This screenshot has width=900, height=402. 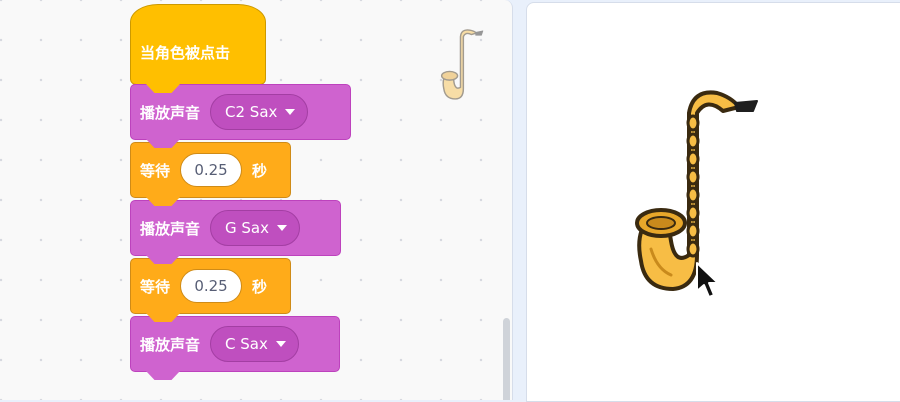 I want to click on sound-dropdown: C2 Sax, so click(x=259, y=112).